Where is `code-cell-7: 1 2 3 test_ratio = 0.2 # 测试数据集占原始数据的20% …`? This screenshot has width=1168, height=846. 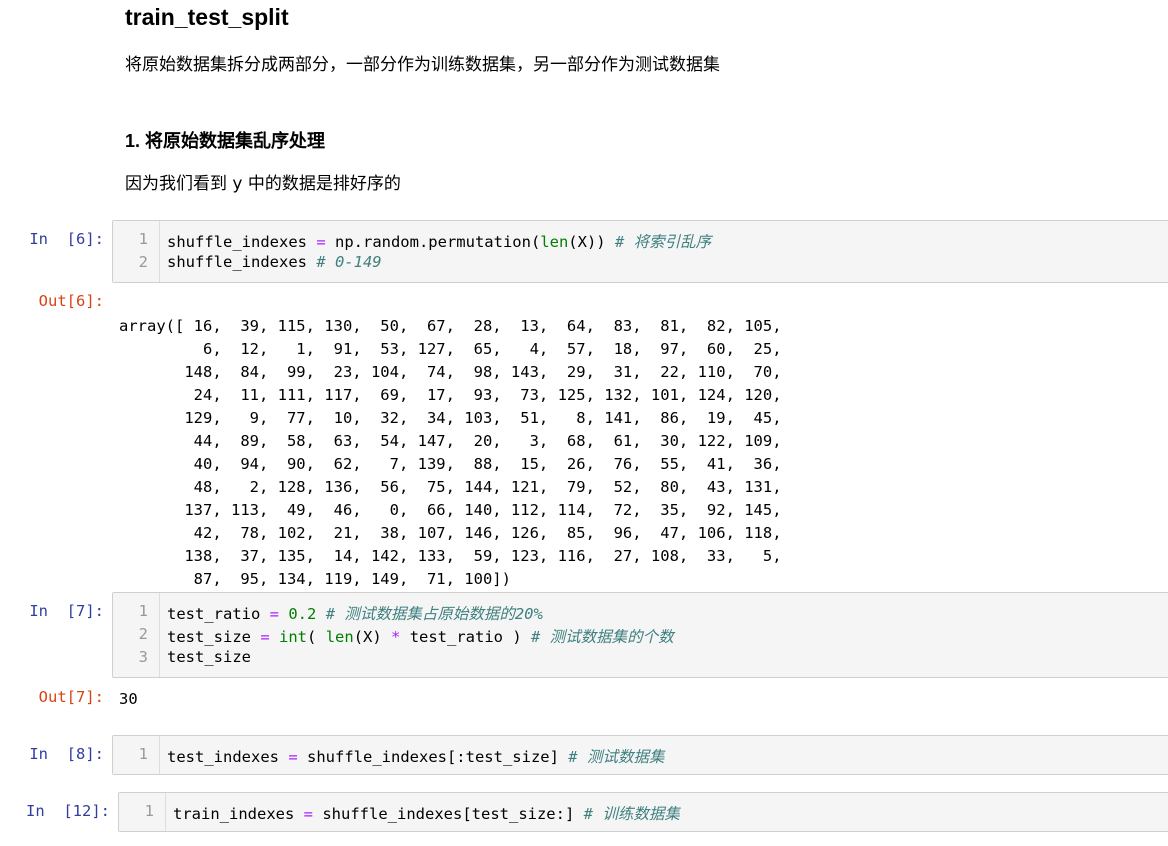
code-cell-7: 1 2 3 test_ratio = 0.2 # 测试数据集占原始数据的20% … is located at coordinates (640, 635).